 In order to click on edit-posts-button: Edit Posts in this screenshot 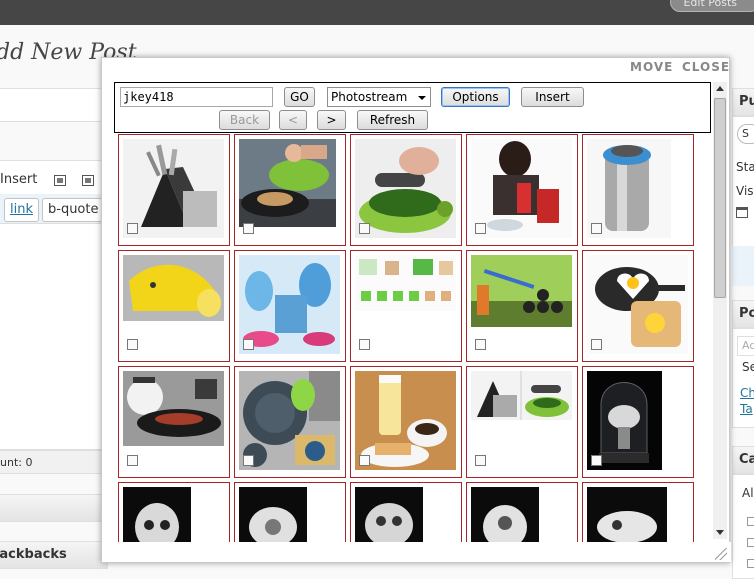, I will do `click(712, 6)`.